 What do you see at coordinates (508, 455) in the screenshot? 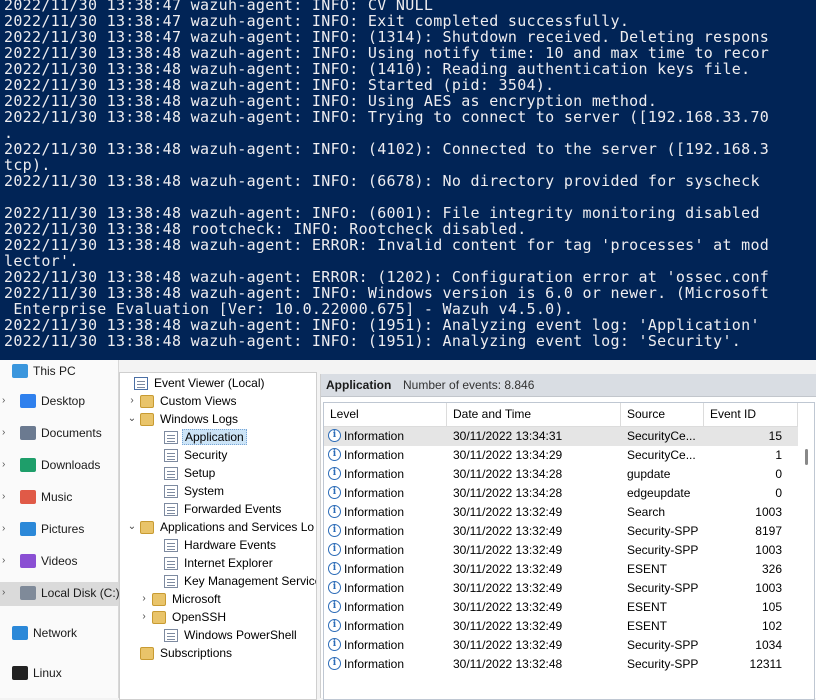
I see `event-datetime: 30/11/2022 13:34:29` at bounding box center [508, 455].